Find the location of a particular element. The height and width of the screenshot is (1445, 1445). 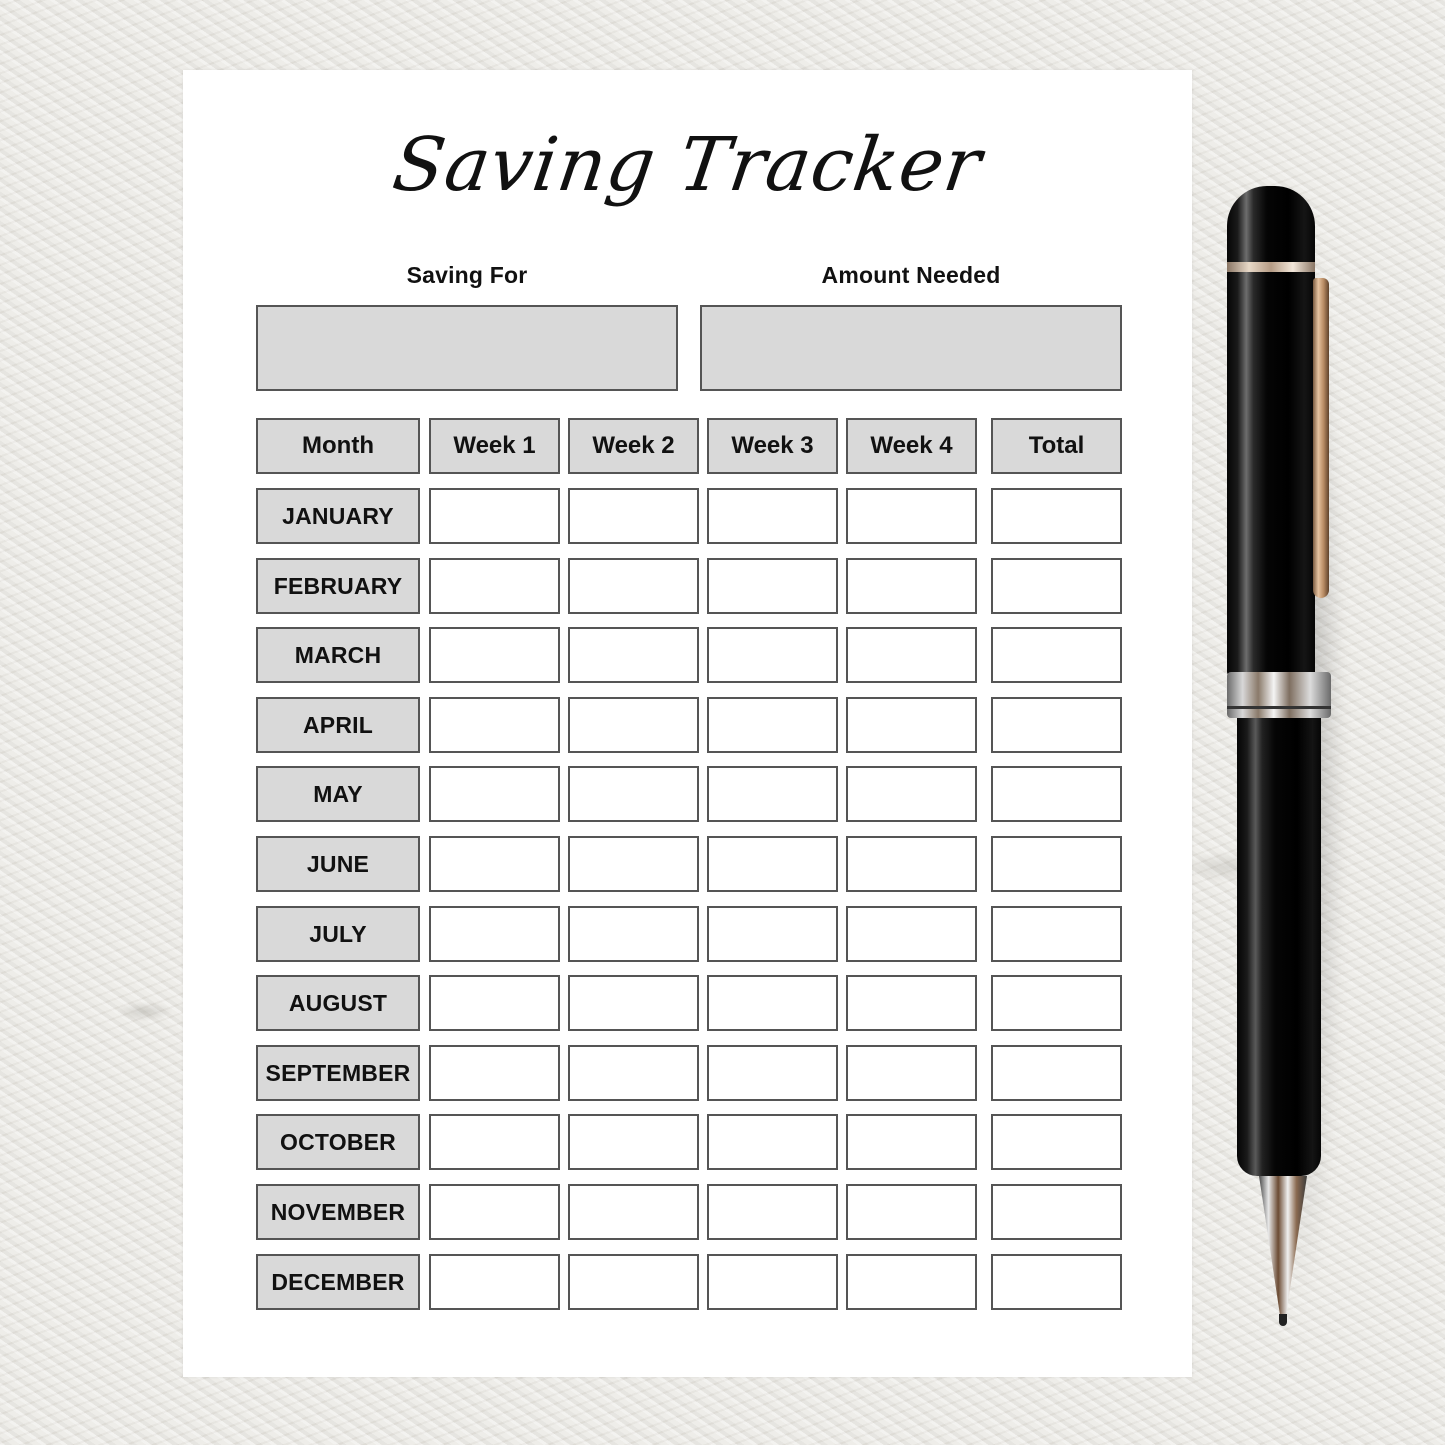

pen-ring-groove is located at coordinates (1279, 707).